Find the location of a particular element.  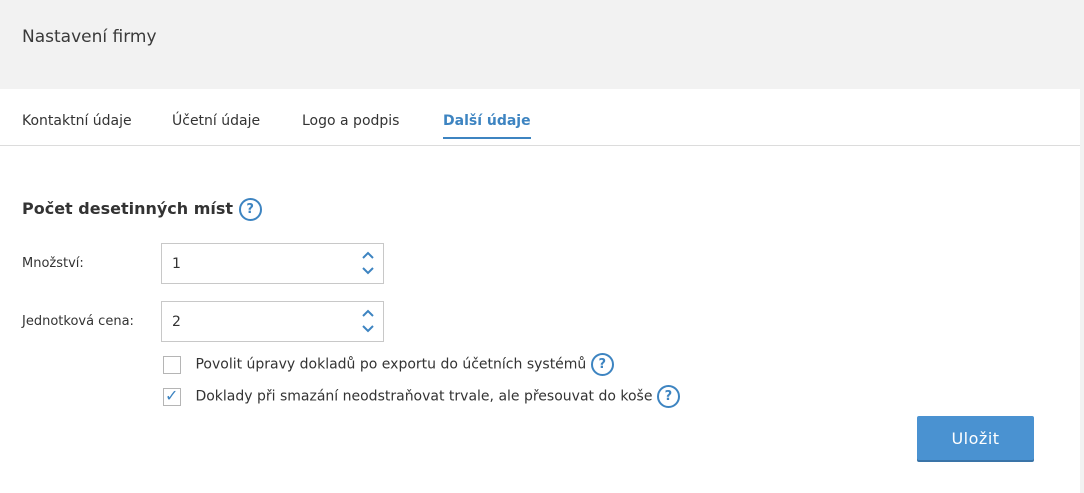

quantity-label: Množství: is located at coordinates (53, 263).